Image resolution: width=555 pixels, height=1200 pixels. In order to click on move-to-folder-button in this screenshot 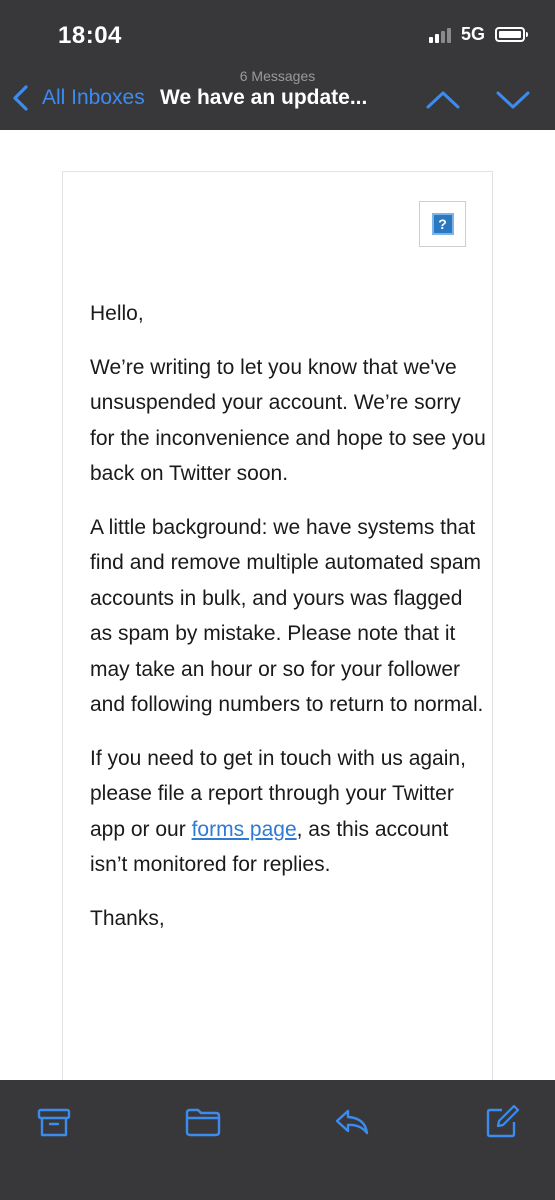, I will do `click(203, 1122)`.